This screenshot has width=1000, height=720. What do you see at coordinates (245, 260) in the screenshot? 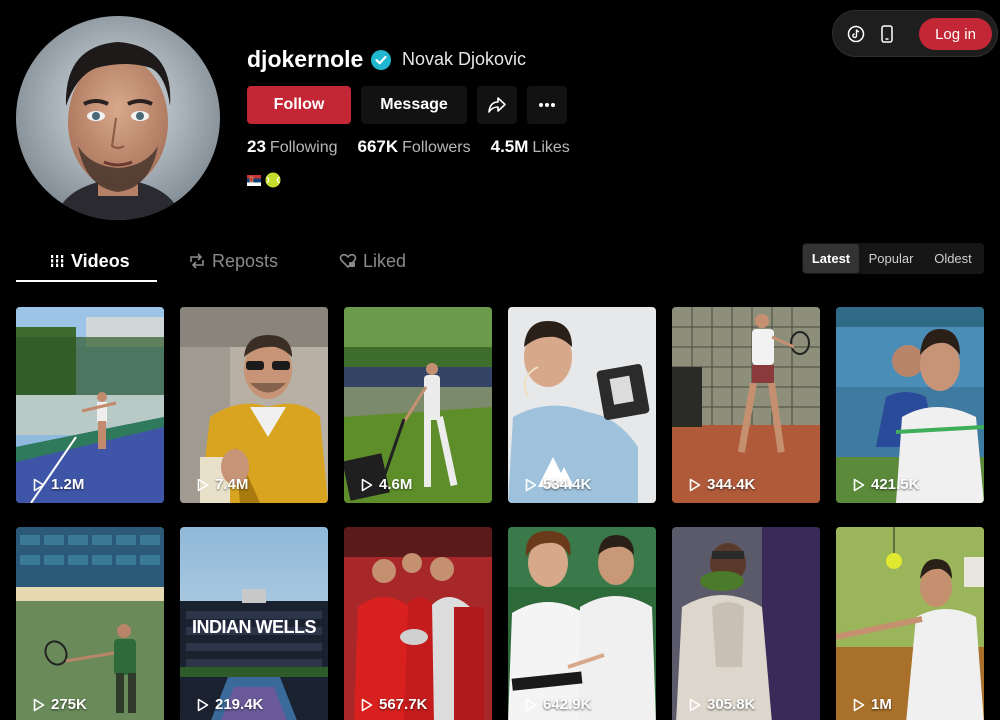
I see `tab-label: Reposts` at bounding box center [245, 260].